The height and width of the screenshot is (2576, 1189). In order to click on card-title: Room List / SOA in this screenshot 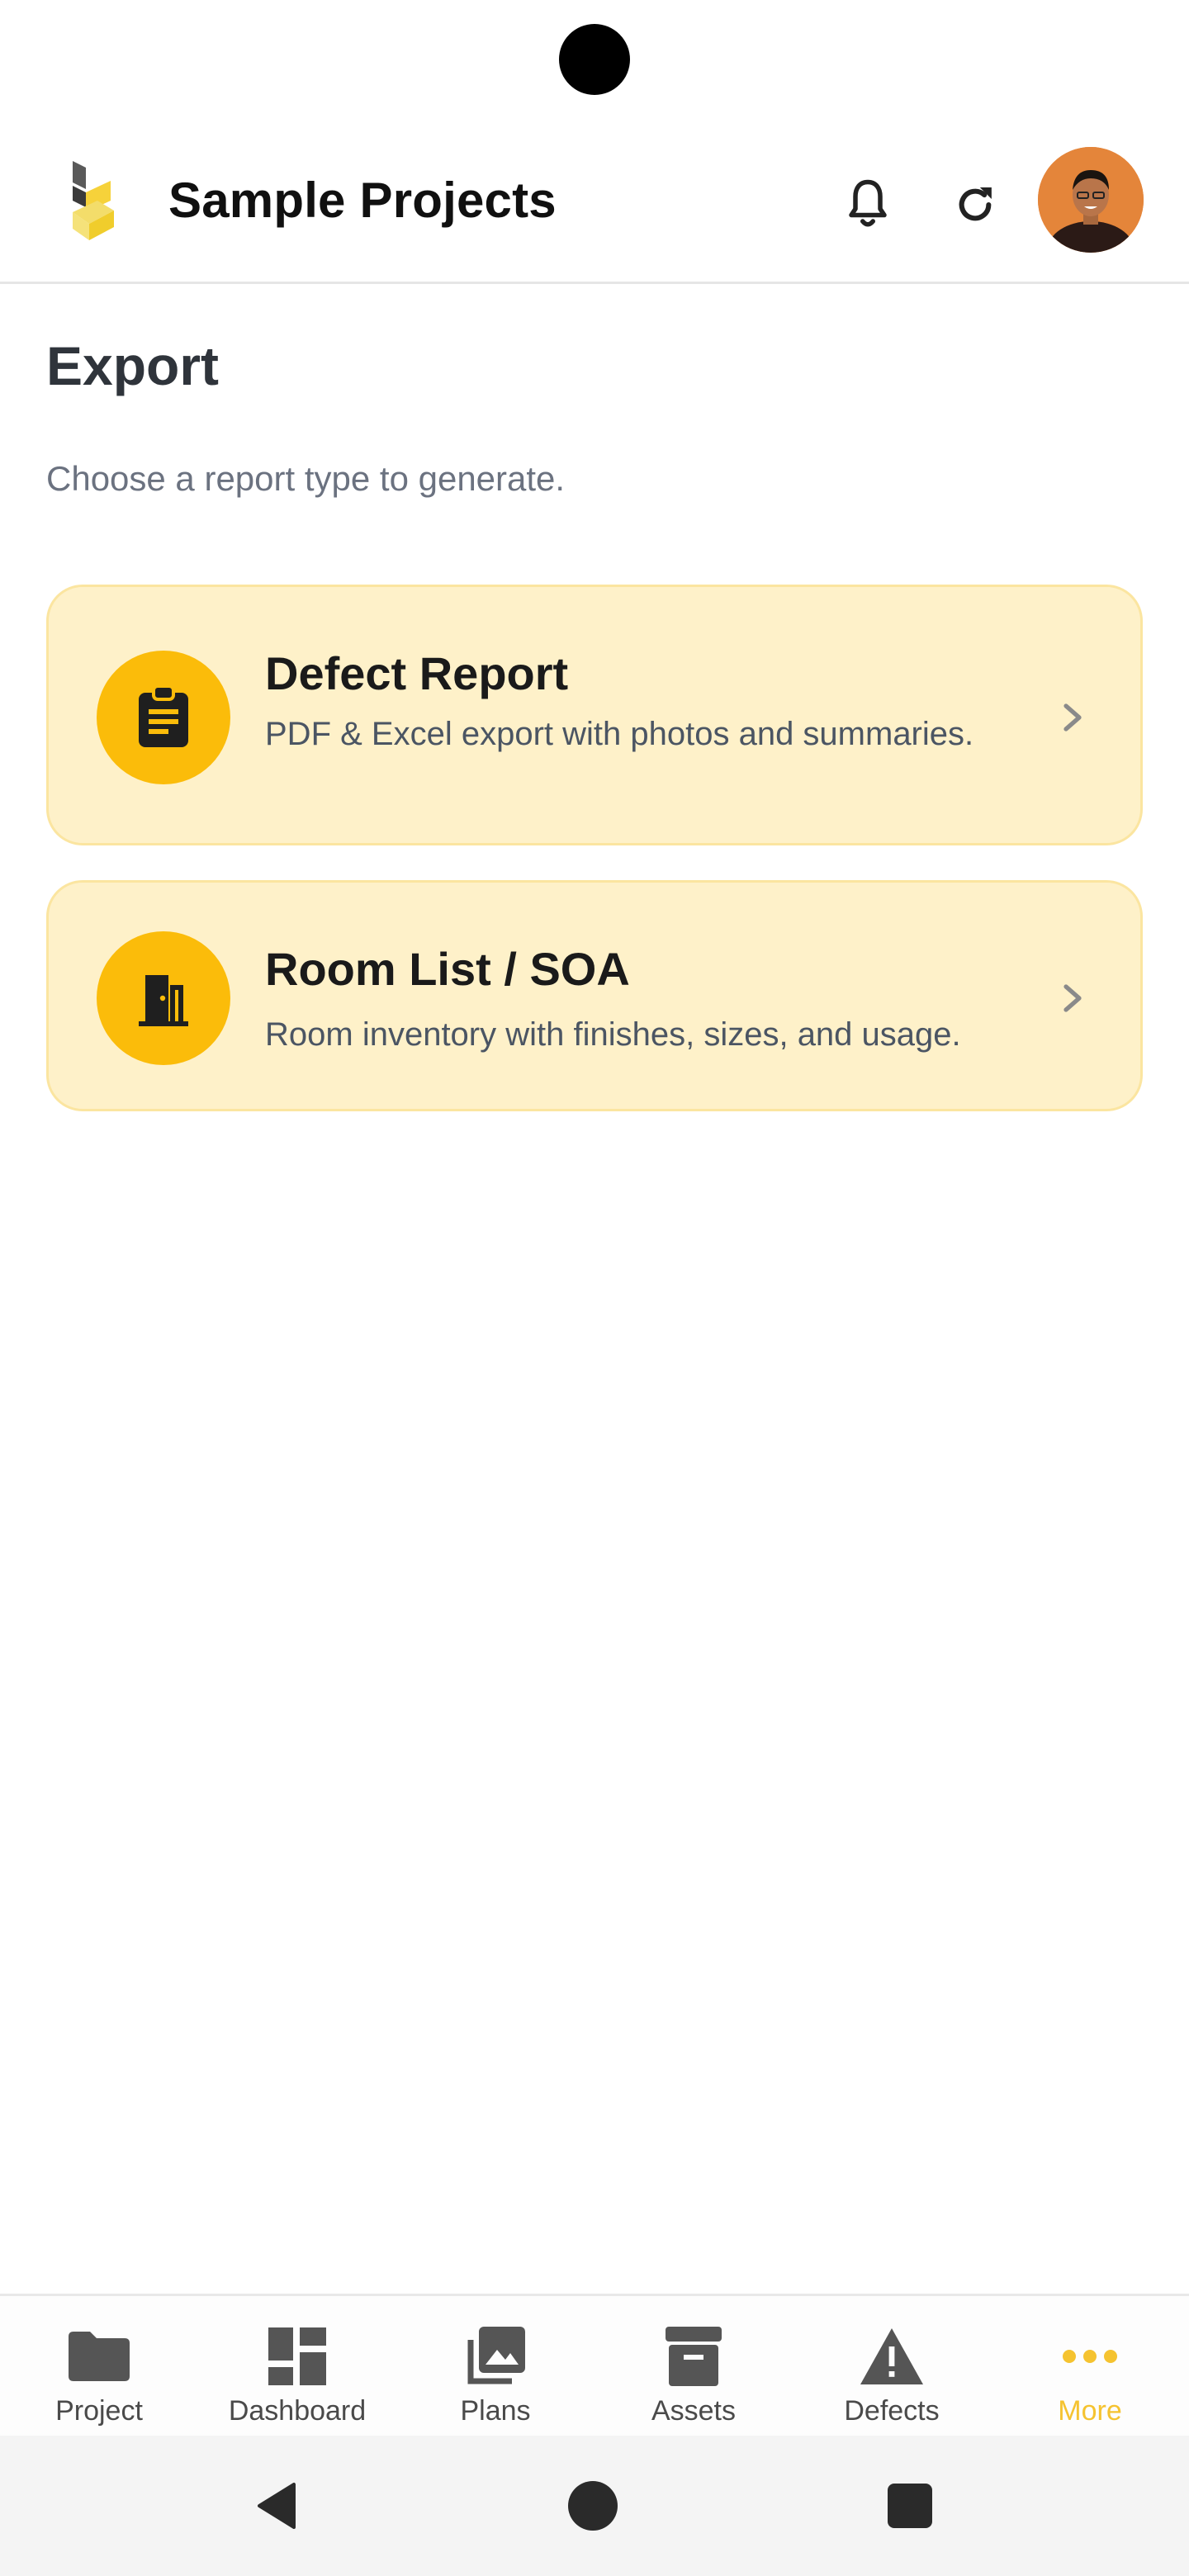, I will do `click(447, 969)`.